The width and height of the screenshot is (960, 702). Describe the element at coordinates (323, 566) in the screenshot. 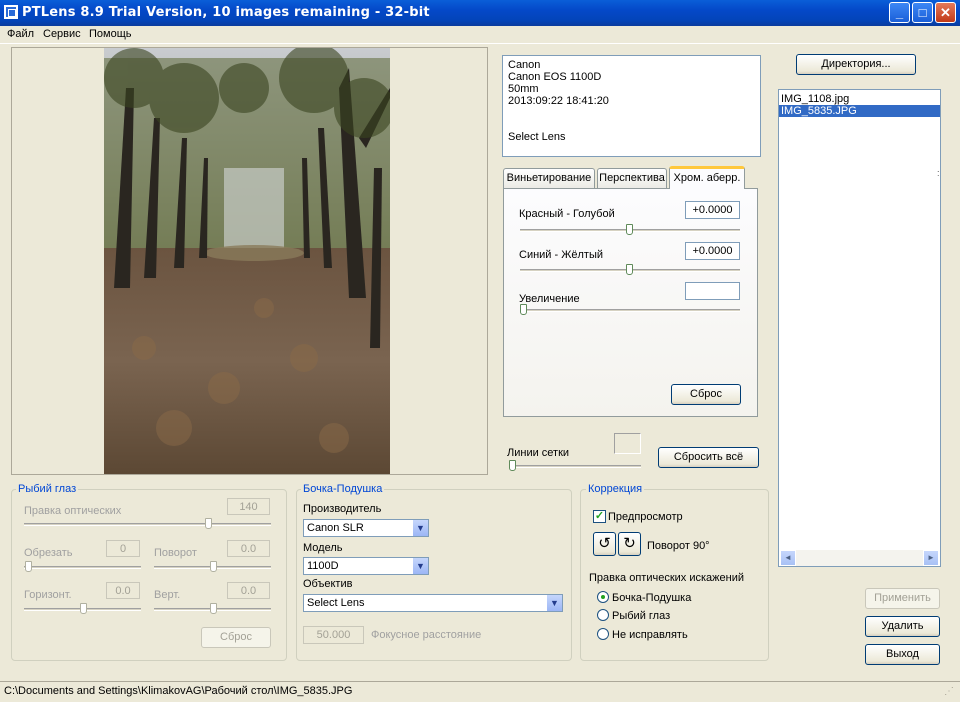

I see `model-select-value: 1100D` at that location.